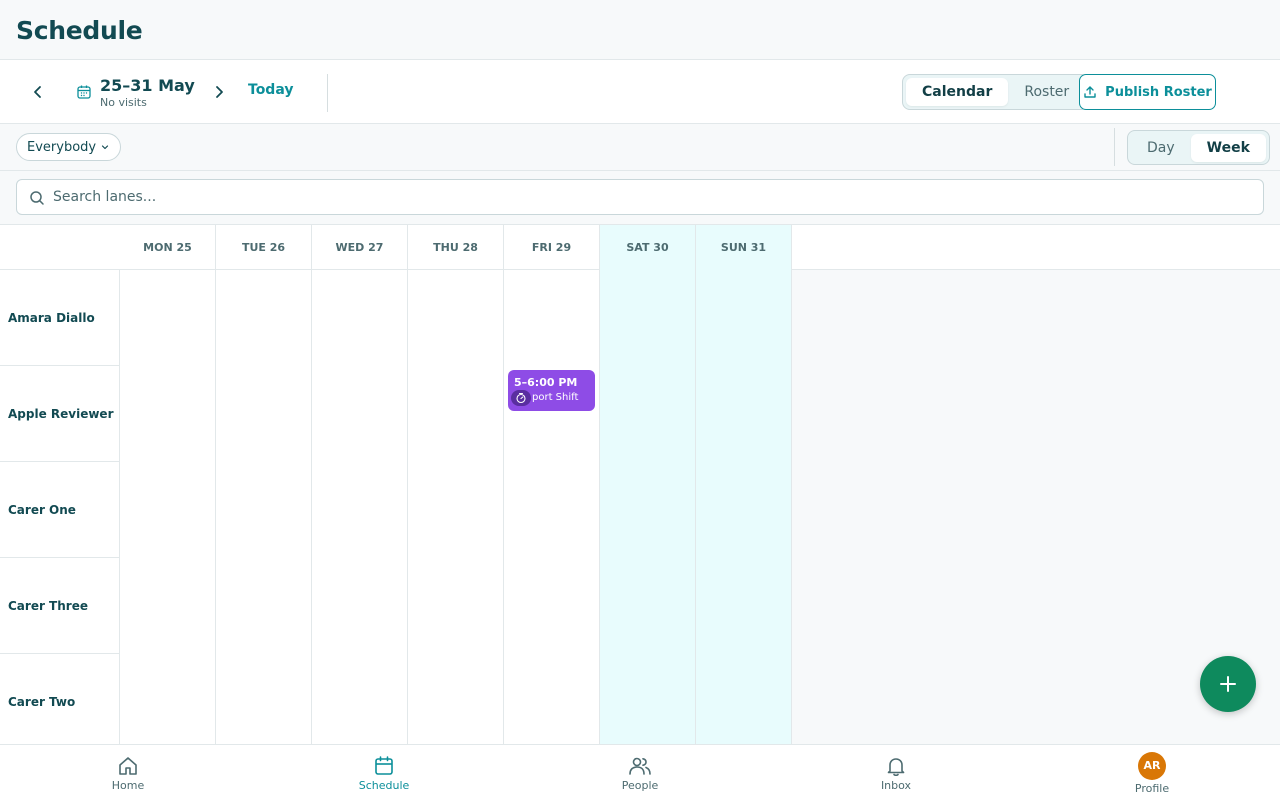 Image resolution: width=1280 pixels, height=801 pixels. Describe the element at coordinates (37, 198) in the screenshot. I see `search-icon` at that location.